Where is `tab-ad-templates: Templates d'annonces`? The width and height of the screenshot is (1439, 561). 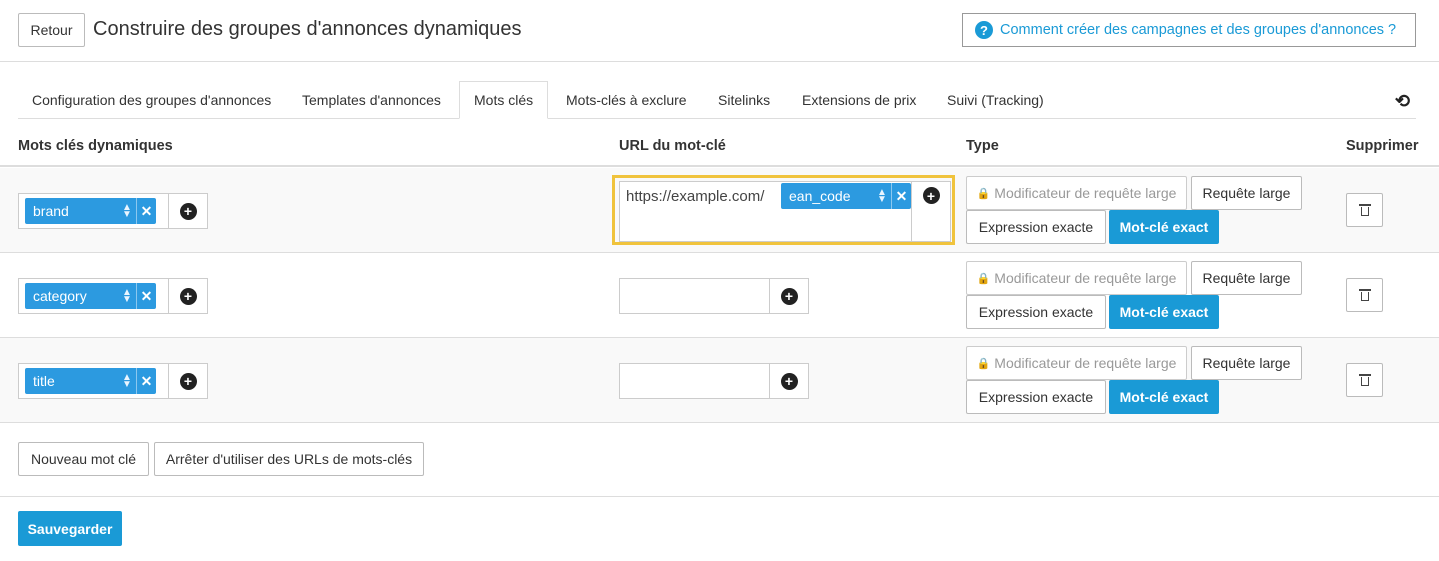 tab-ad-templates: Templates d'annonces is located at coordinates (371, 100).